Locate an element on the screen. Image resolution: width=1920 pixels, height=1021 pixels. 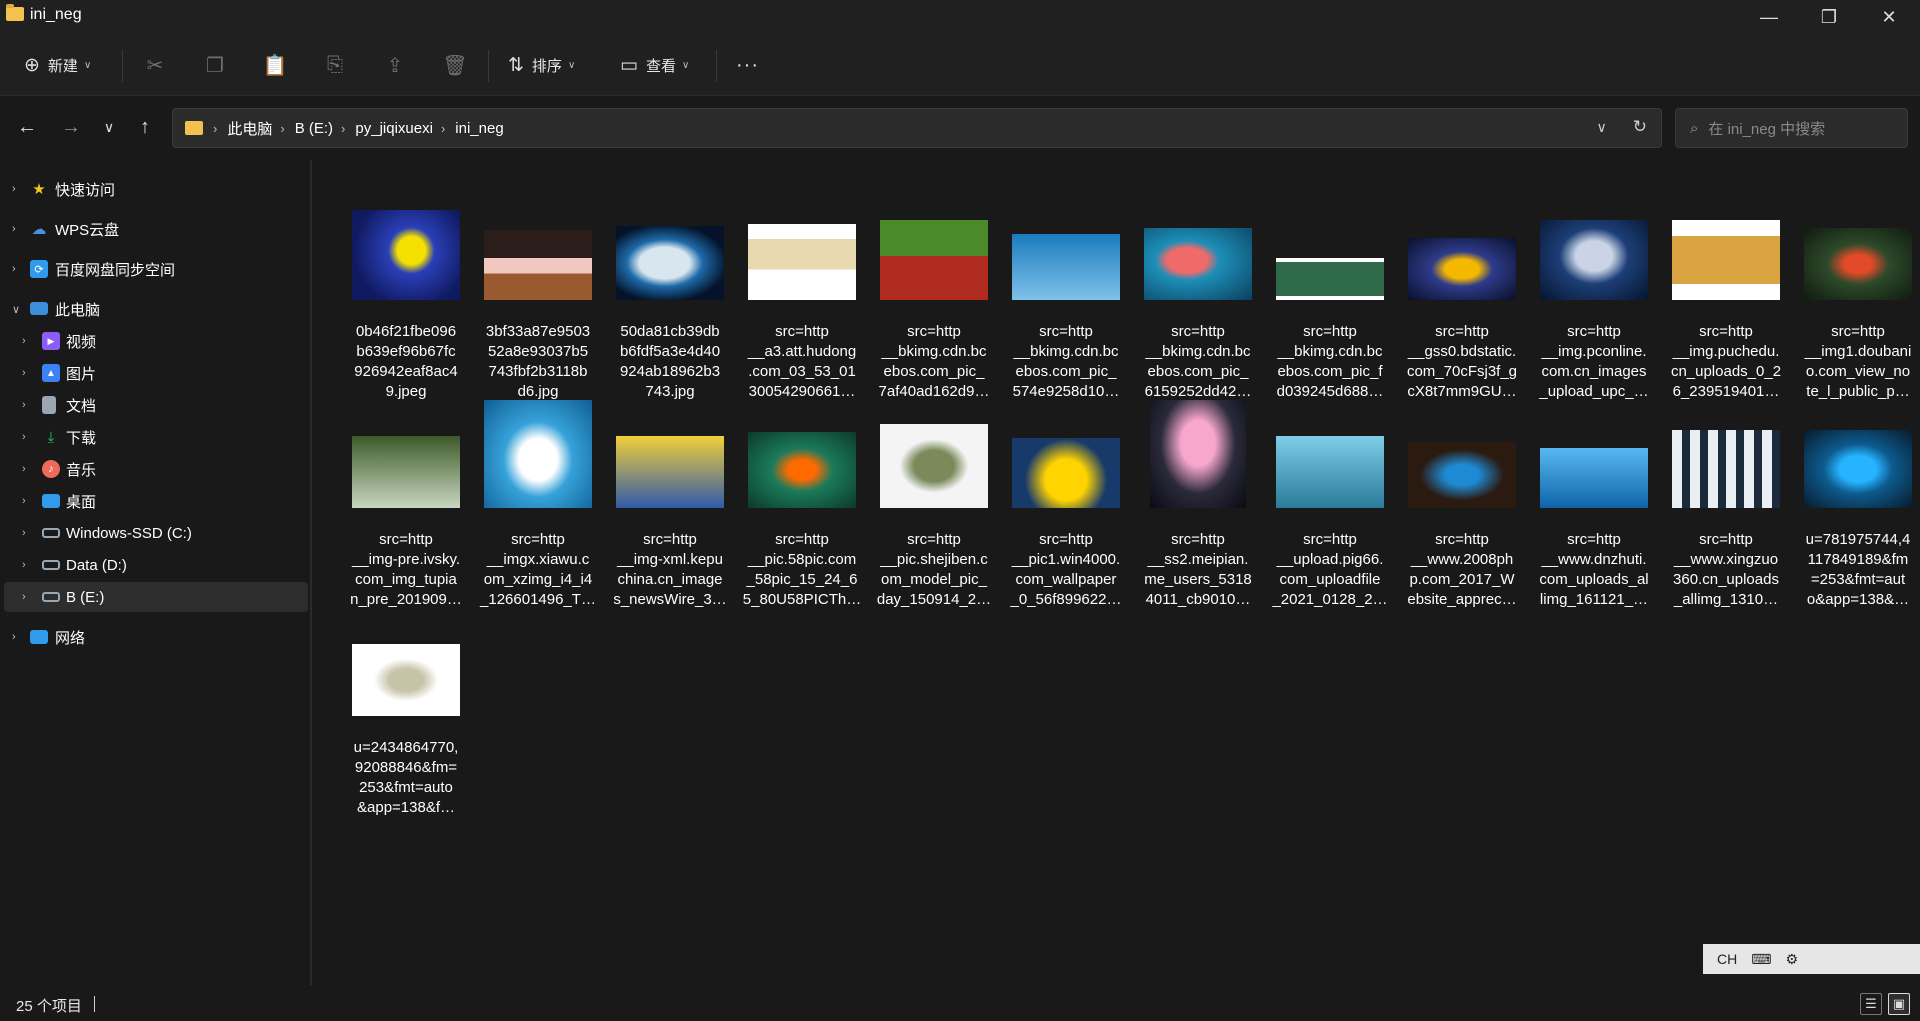
copy-icon: ❐ is located at coordinates (215, 65).